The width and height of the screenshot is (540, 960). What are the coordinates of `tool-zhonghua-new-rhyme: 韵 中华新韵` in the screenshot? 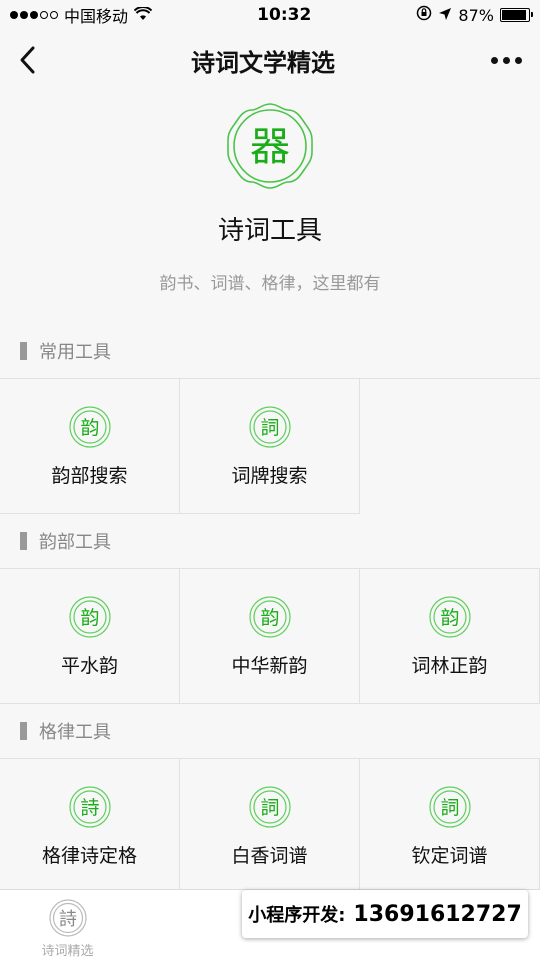 It's located at (270, 636).